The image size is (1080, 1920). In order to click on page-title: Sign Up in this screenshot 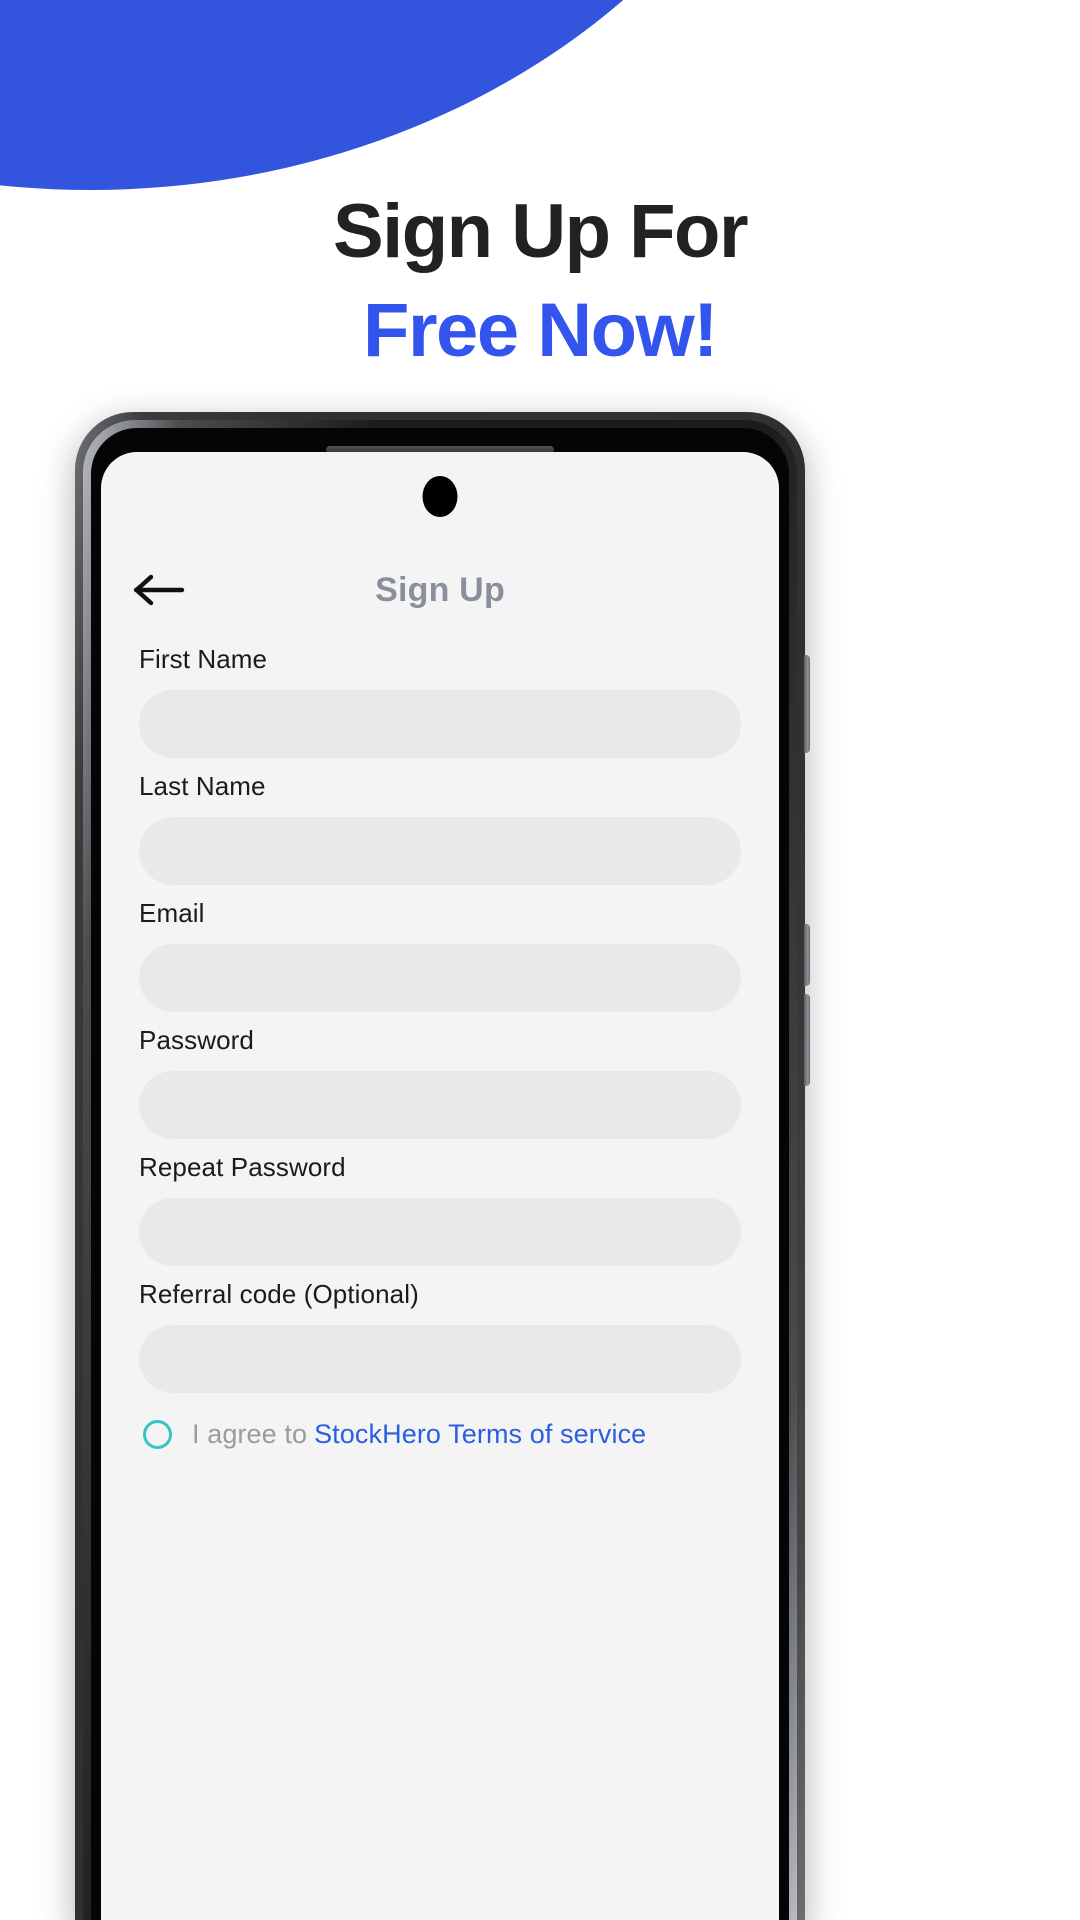, I will do `click(440, 589)`.